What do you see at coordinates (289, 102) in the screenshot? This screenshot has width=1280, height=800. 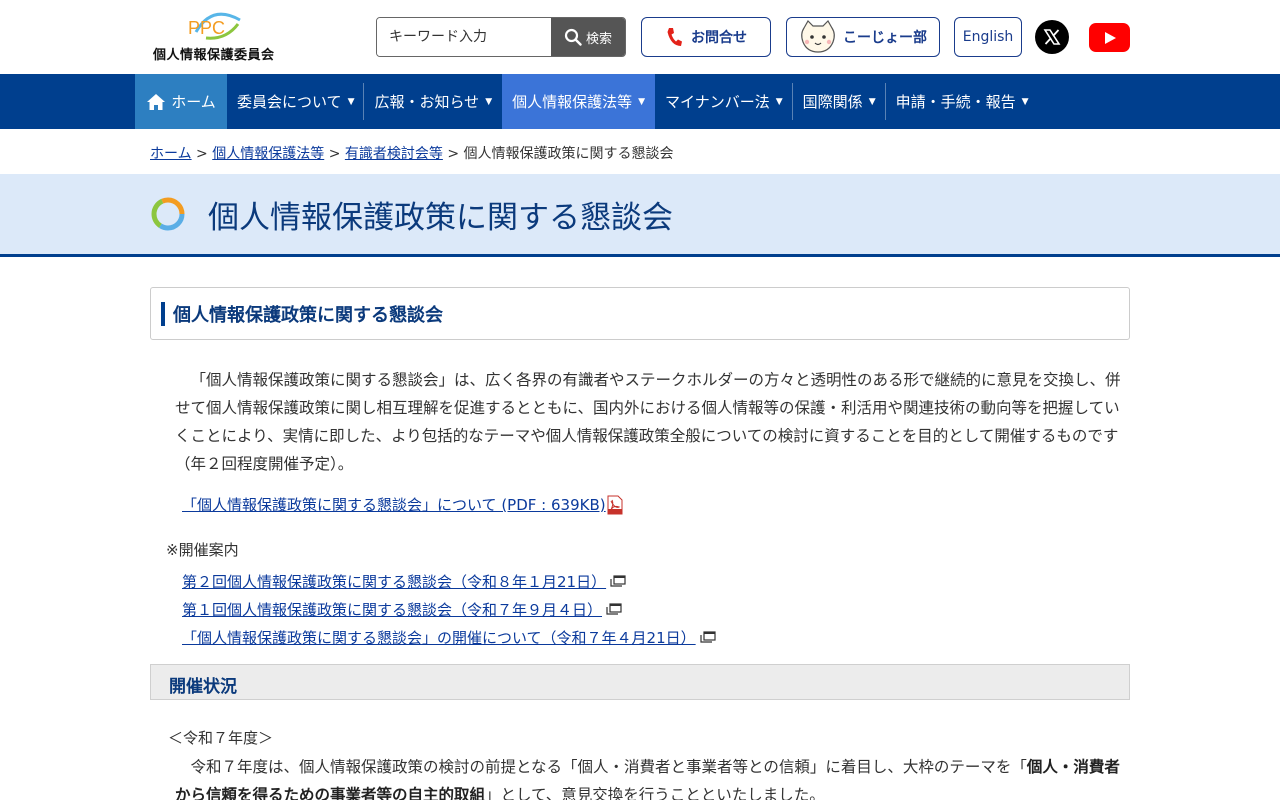 I see `nav-about-label: 委員会について` at bounding box center [289, 102].